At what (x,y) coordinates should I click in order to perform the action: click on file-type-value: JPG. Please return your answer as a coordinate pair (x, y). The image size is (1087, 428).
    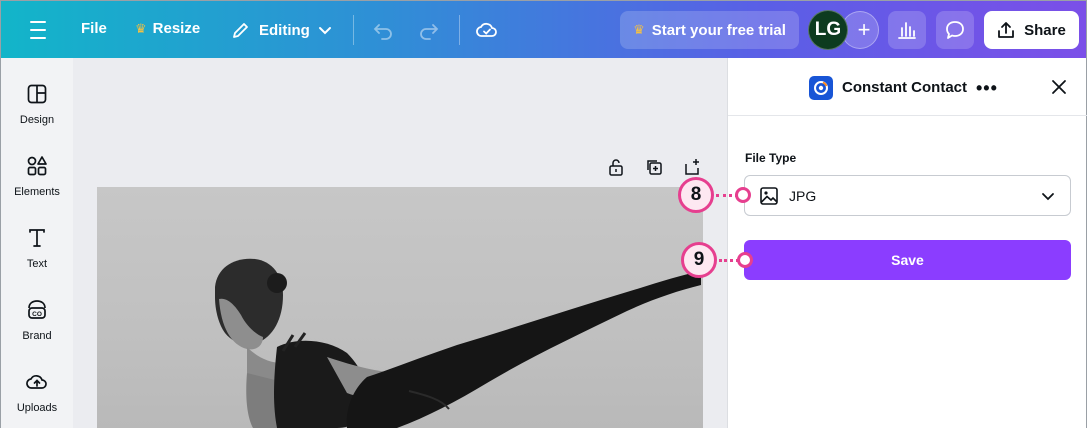
    Looking at the image, I should click on (803, 195).